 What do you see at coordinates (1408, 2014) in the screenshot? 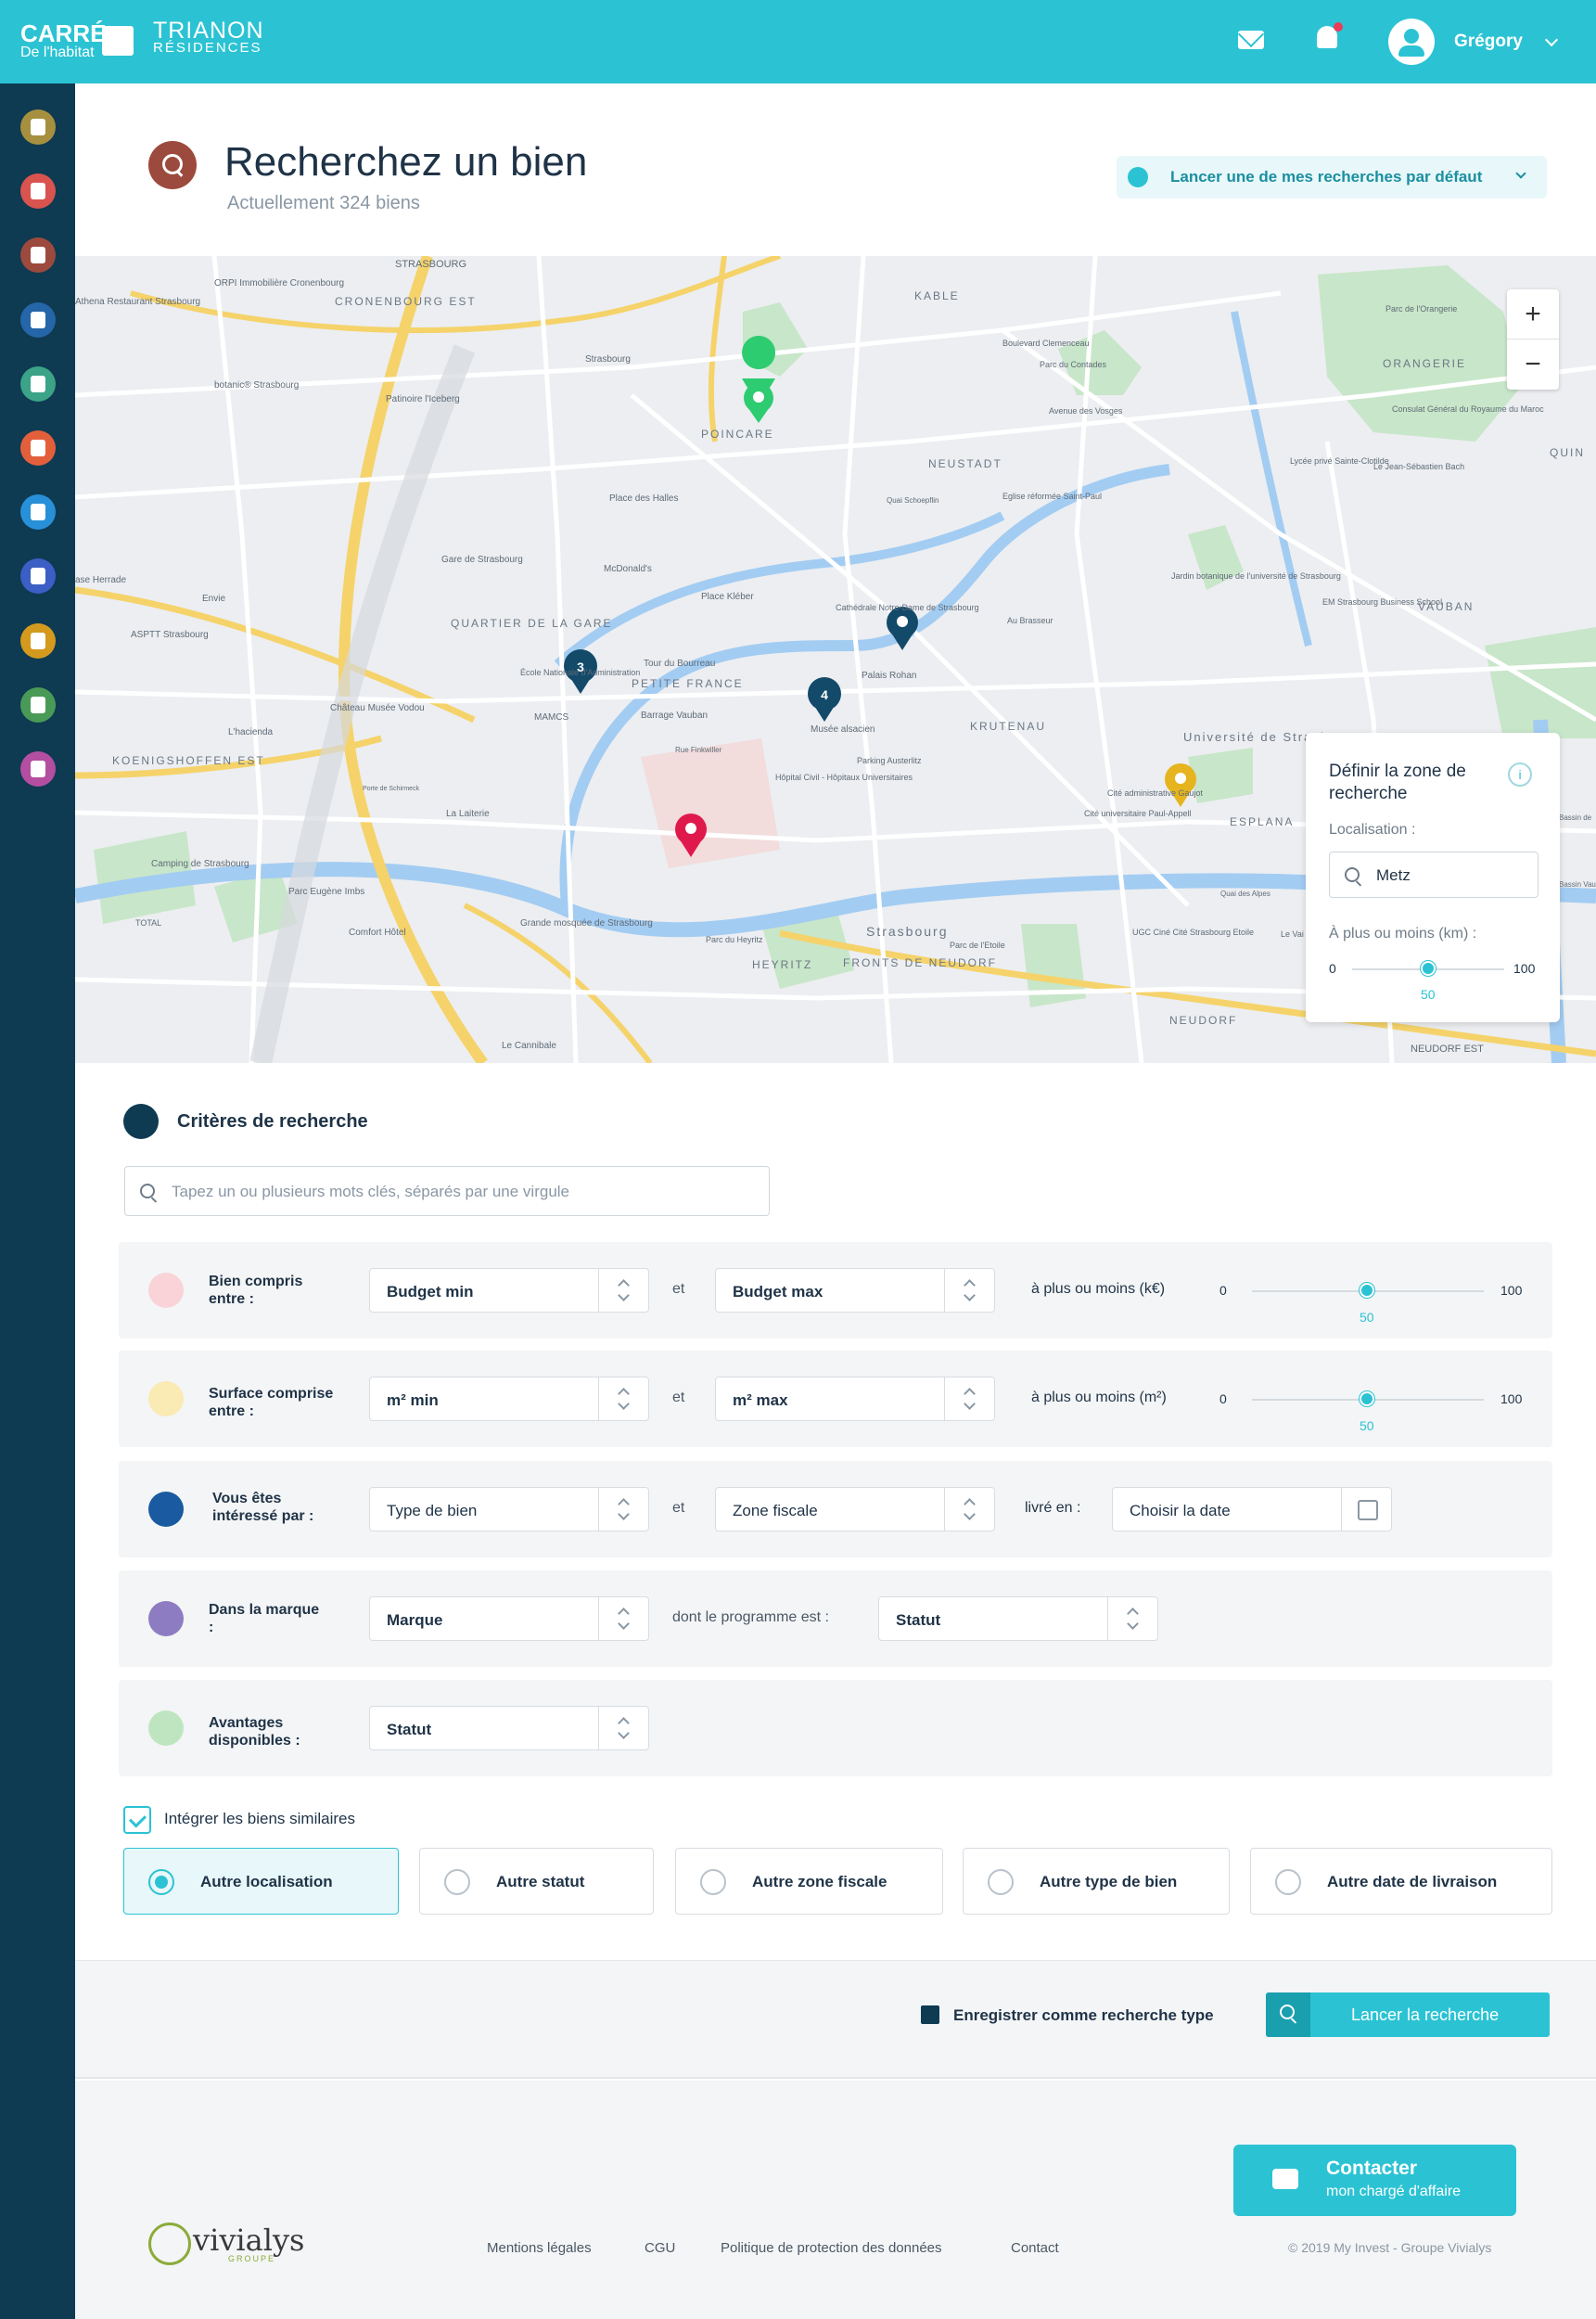
I see `launch-search-button: Lancer la recherche` at bounding box center [1408, 2014].